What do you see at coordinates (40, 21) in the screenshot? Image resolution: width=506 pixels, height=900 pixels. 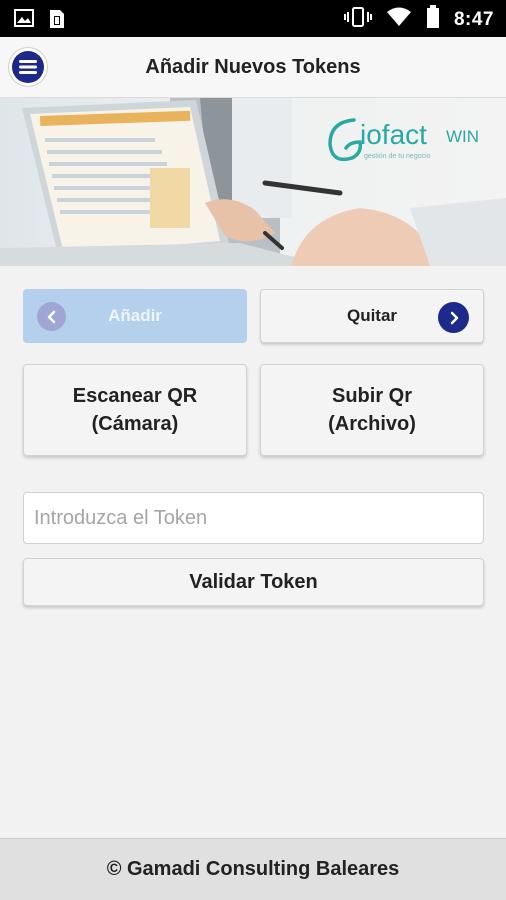 I see `status-bar-left` at bounding box center [40, 21].